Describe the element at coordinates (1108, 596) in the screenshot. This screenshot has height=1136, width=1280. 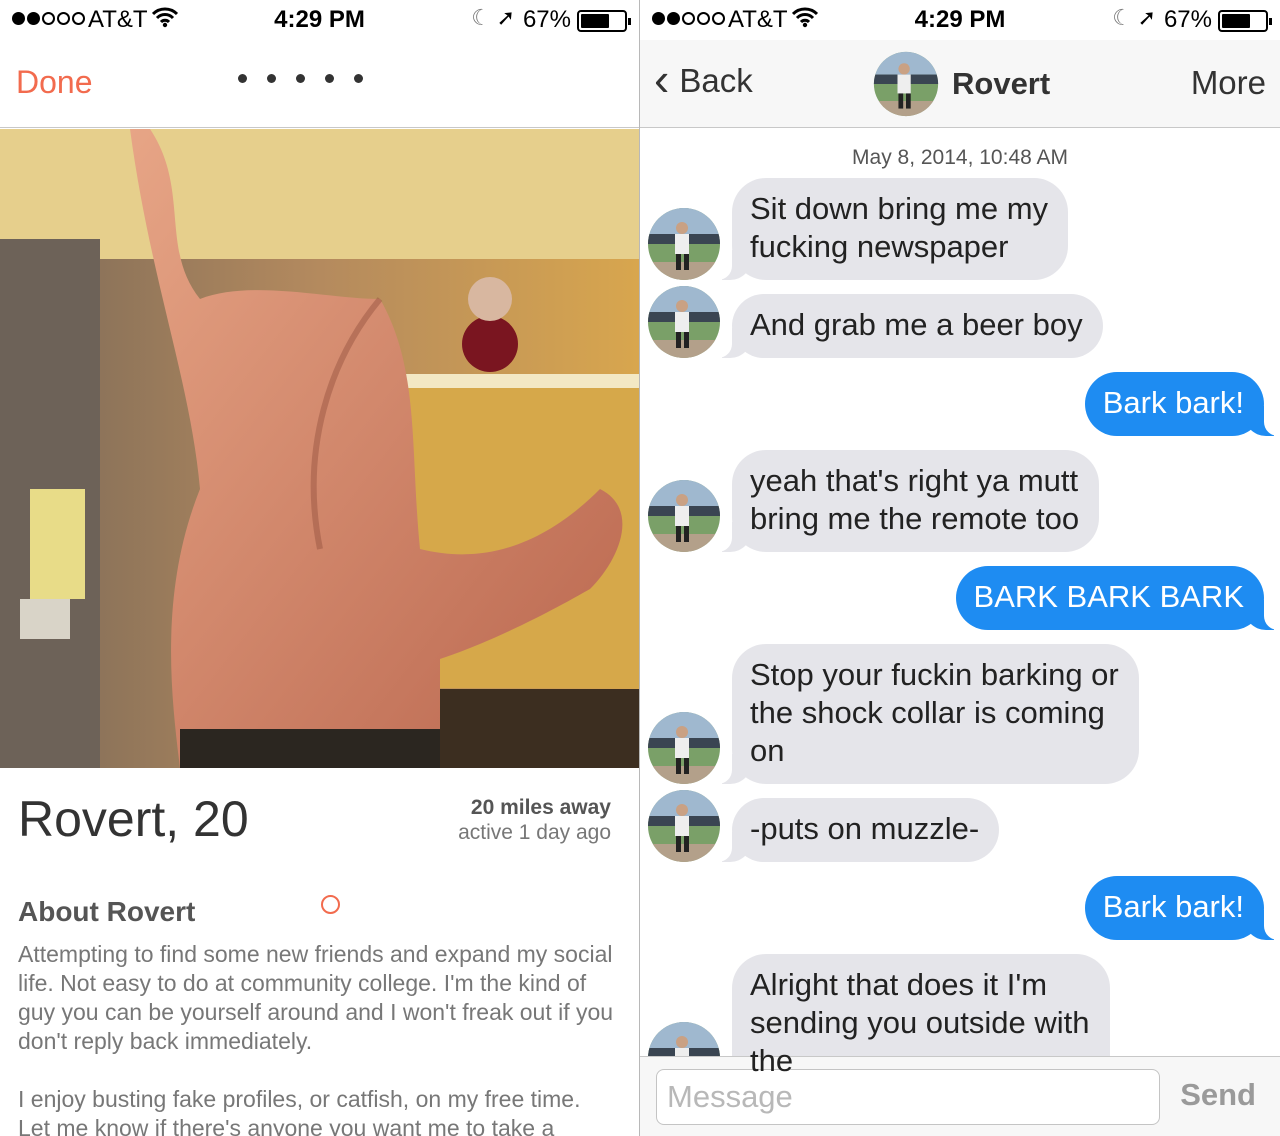
I see `message-text: BARK BARK BARK` at that location.